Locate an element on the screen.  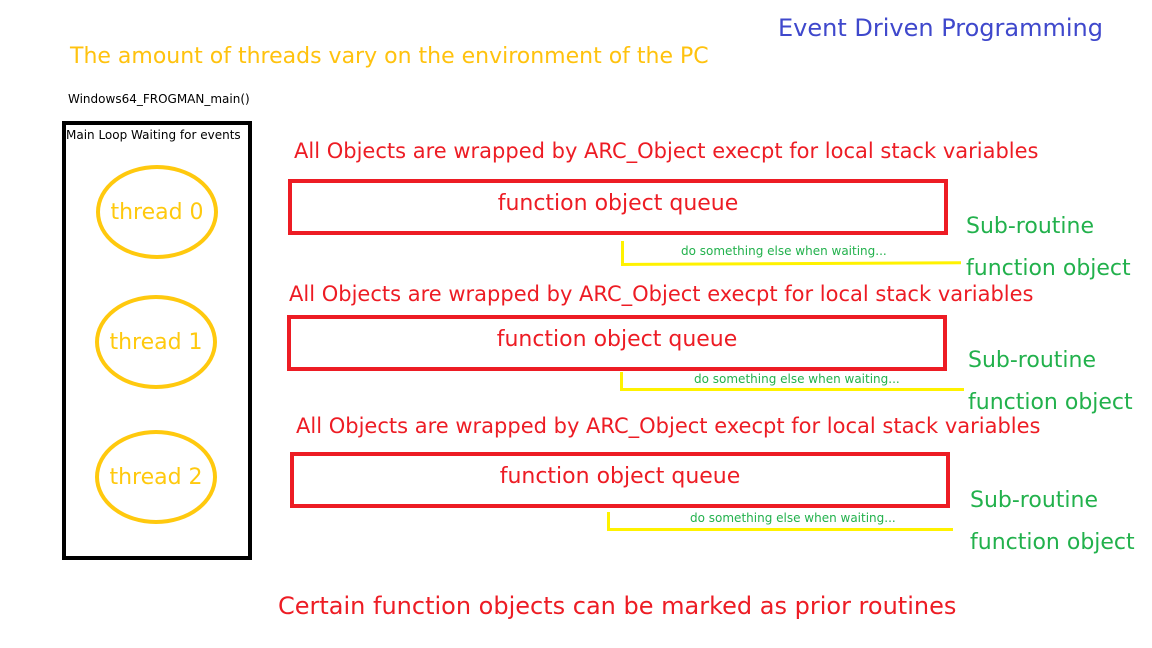
queue-label-1: function object queue is located at coordinates (617, 339).